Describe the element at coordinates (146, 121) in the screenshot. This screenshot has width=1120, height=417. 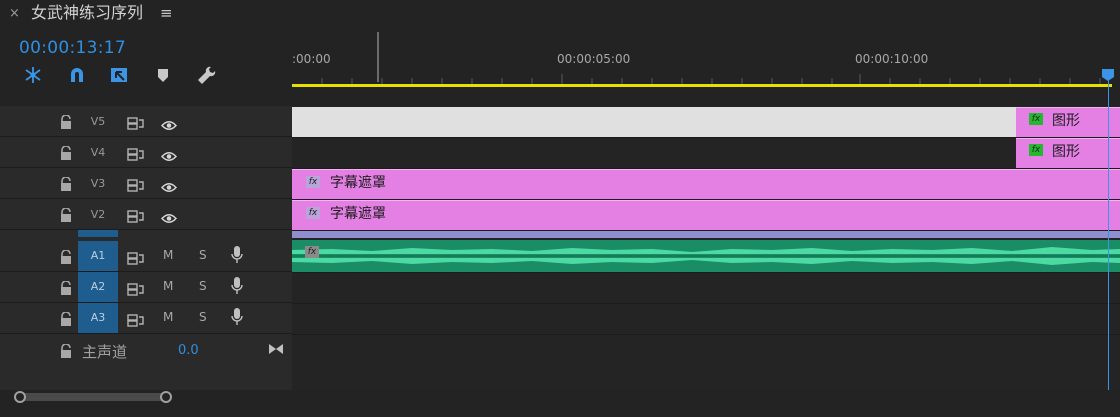
I see `track-header-v5: V5` at that location.